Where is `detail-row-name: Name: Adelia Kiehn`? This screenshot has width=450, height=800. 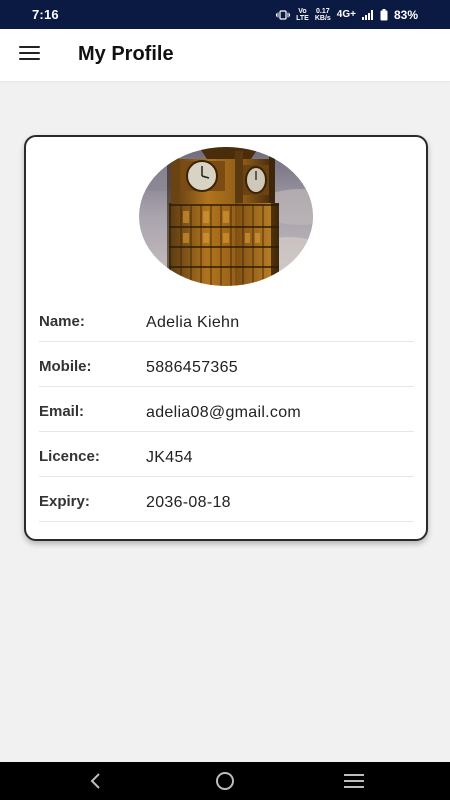 detail-row-name: Name: Adelia Kiehn is located at coordinates (226, 319).